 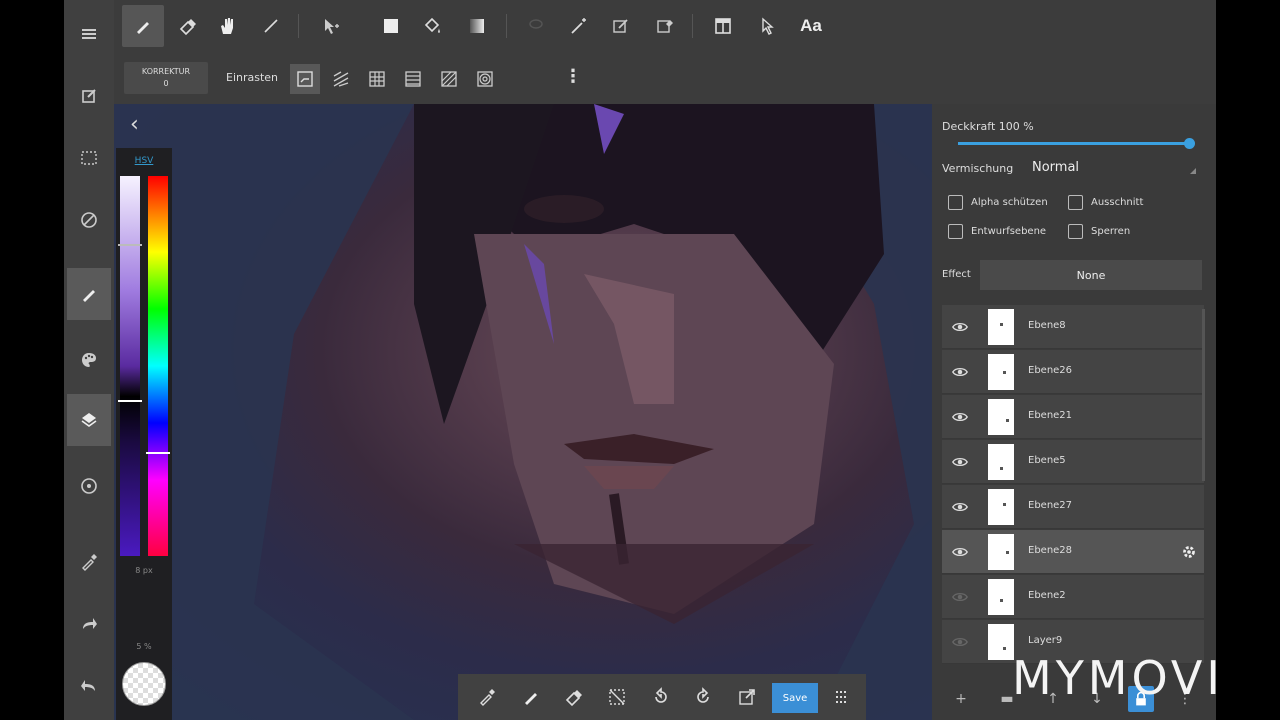 What do you see at coordinates (144, 570) in the screenshot?
I see `brush-size-label: 8 px` at bounding box center [144, 570].